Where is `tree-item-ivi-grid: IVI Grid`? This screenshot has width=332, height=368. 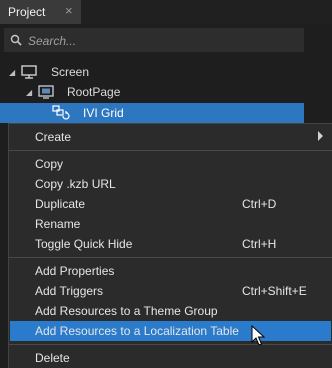 tree-item-ivi-grid: IVI Grid is located at coordinates (152, 113).